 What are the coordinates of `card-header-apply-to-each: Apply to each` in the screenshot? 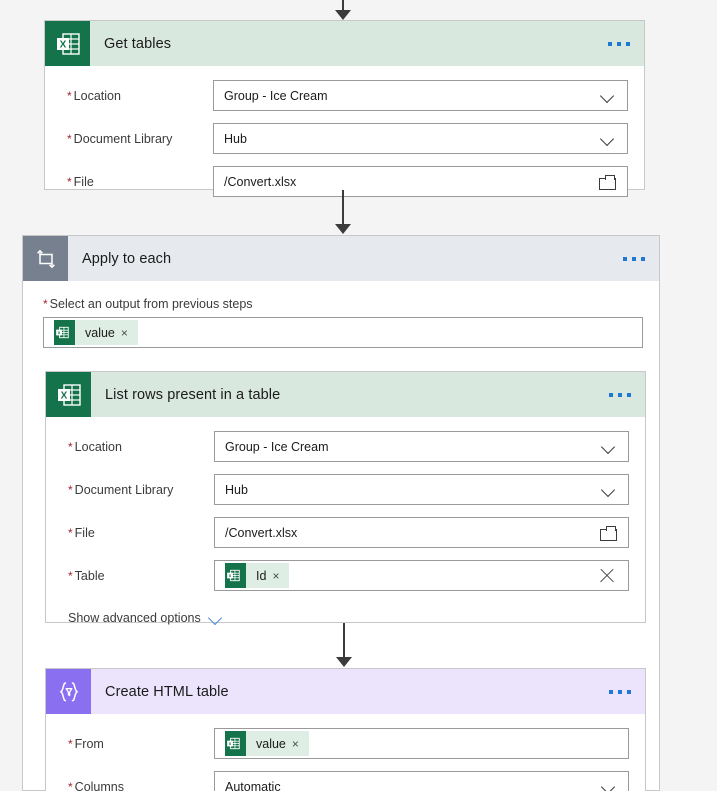 It's located at (341, 258).